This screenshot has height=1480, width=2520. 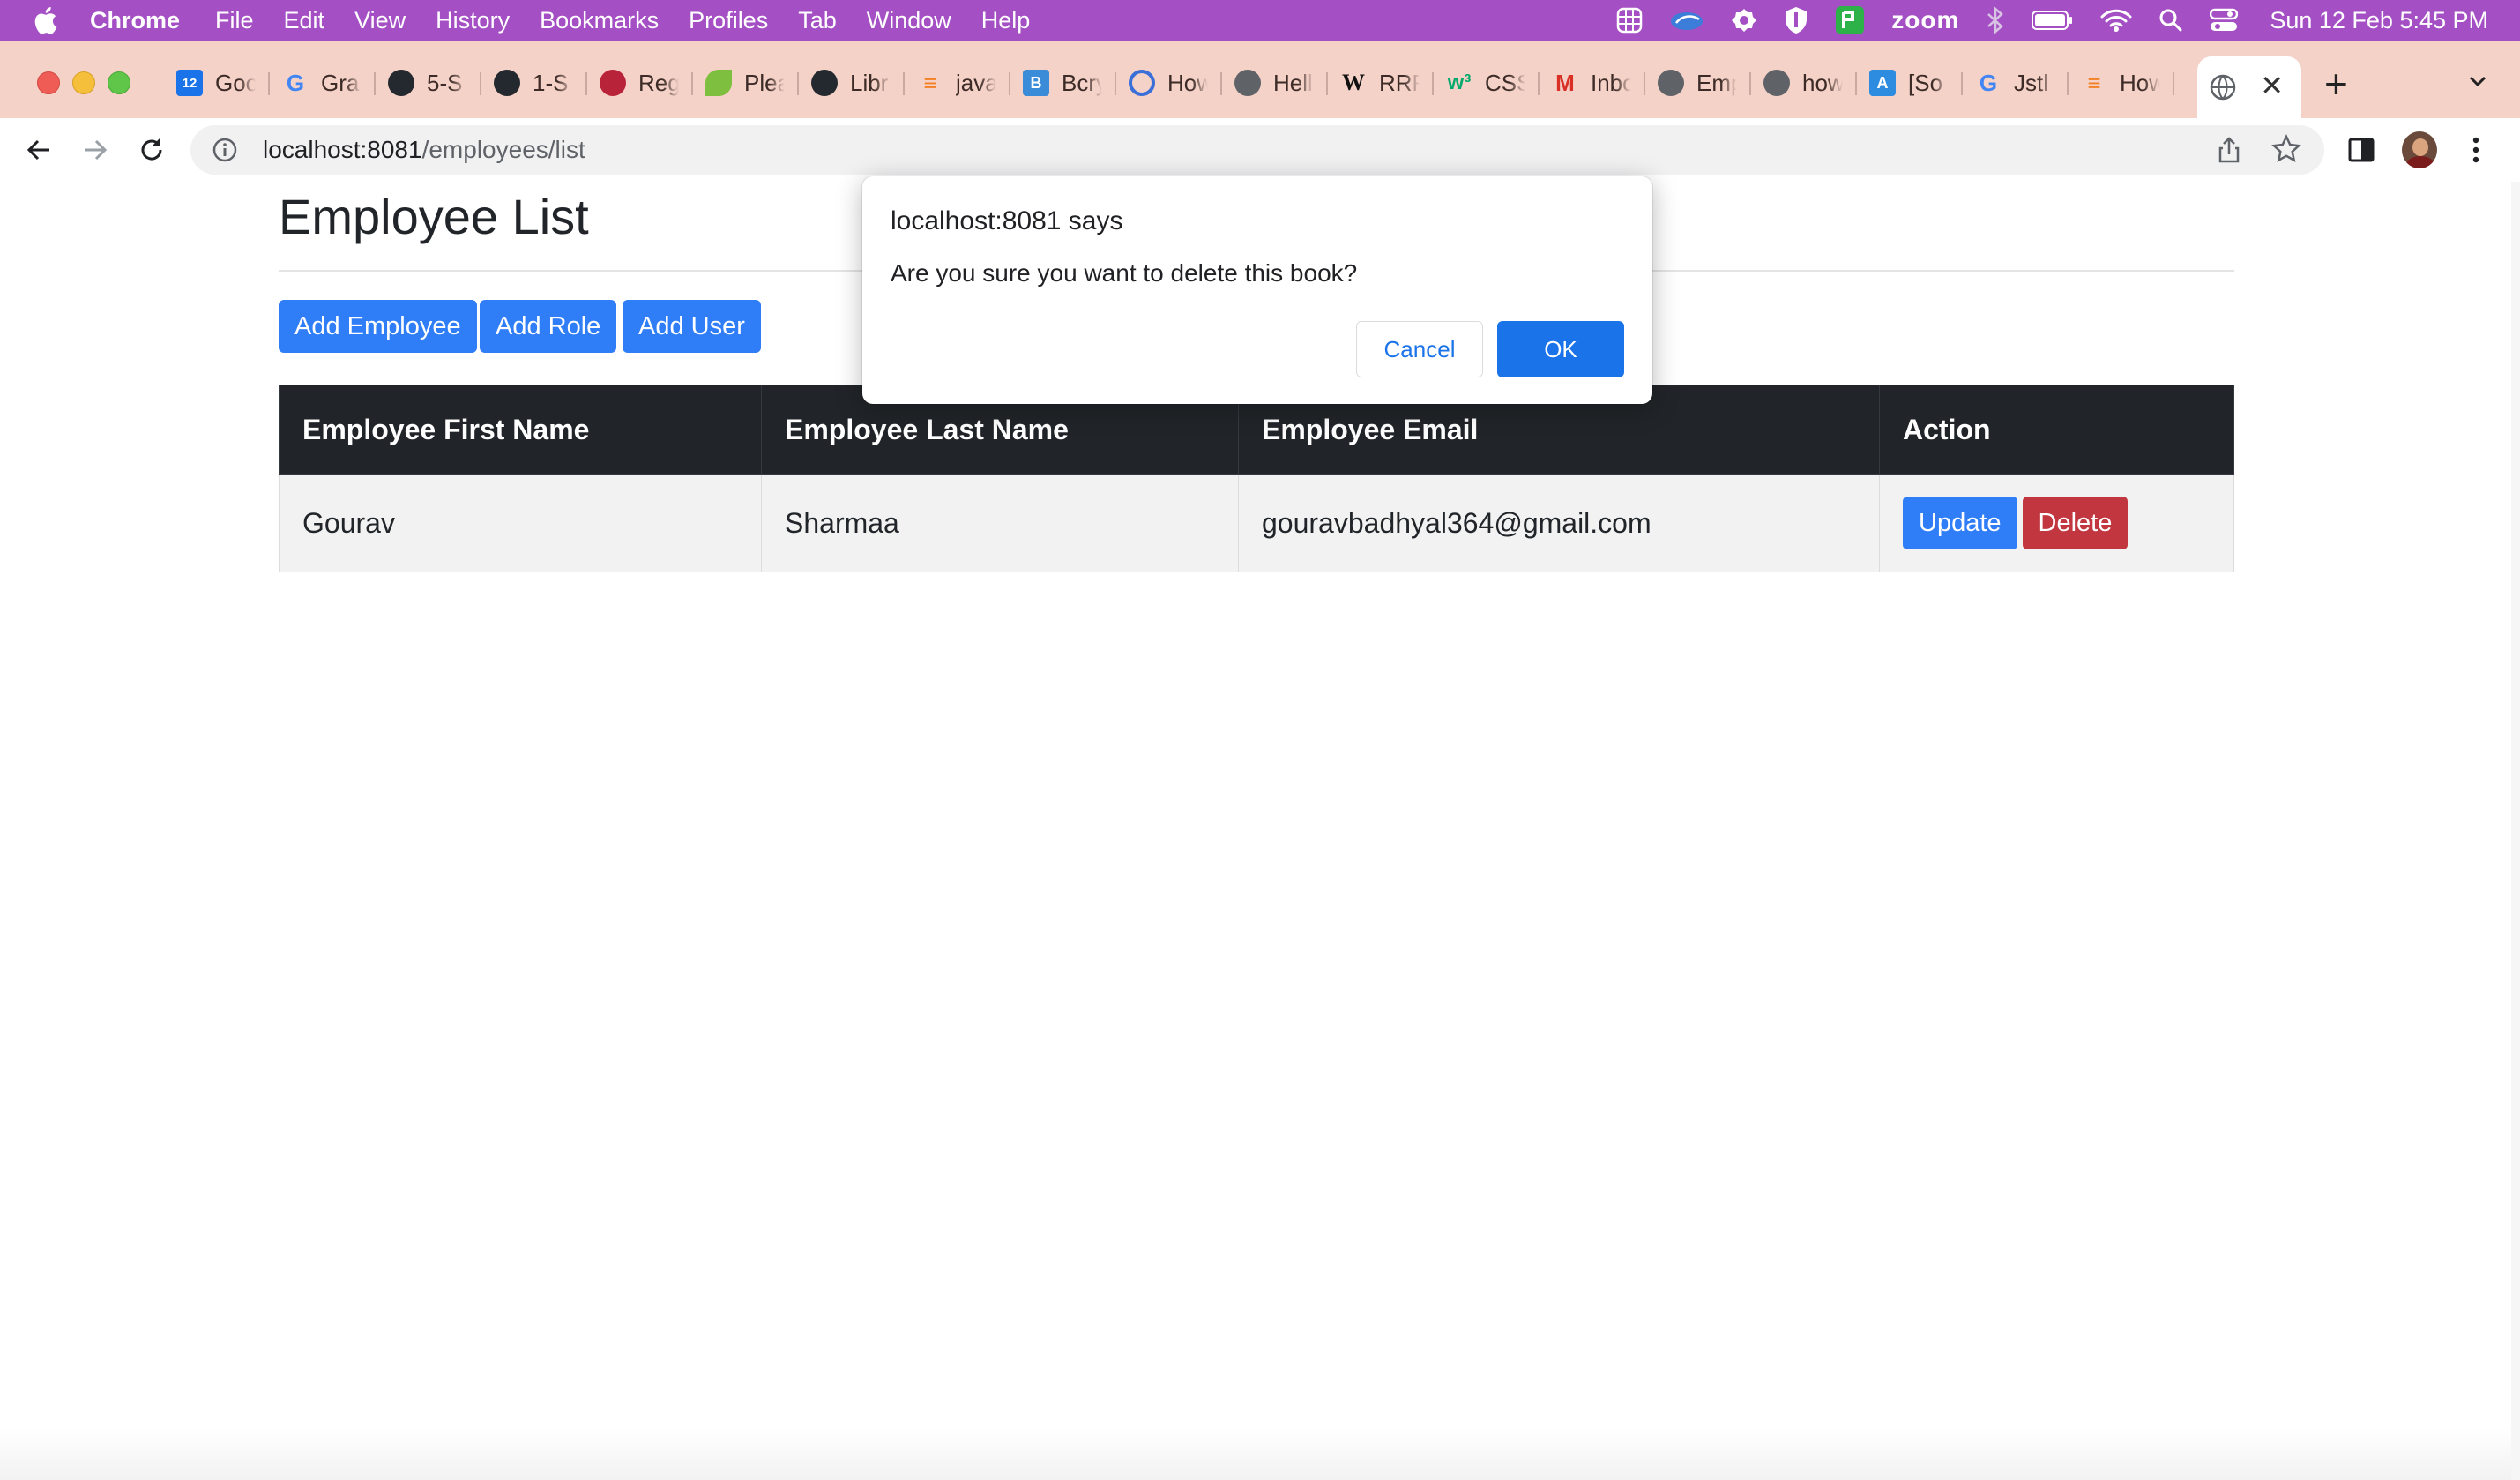 I want to click on browser-tab: G Gra, so click(x=323, y=82).